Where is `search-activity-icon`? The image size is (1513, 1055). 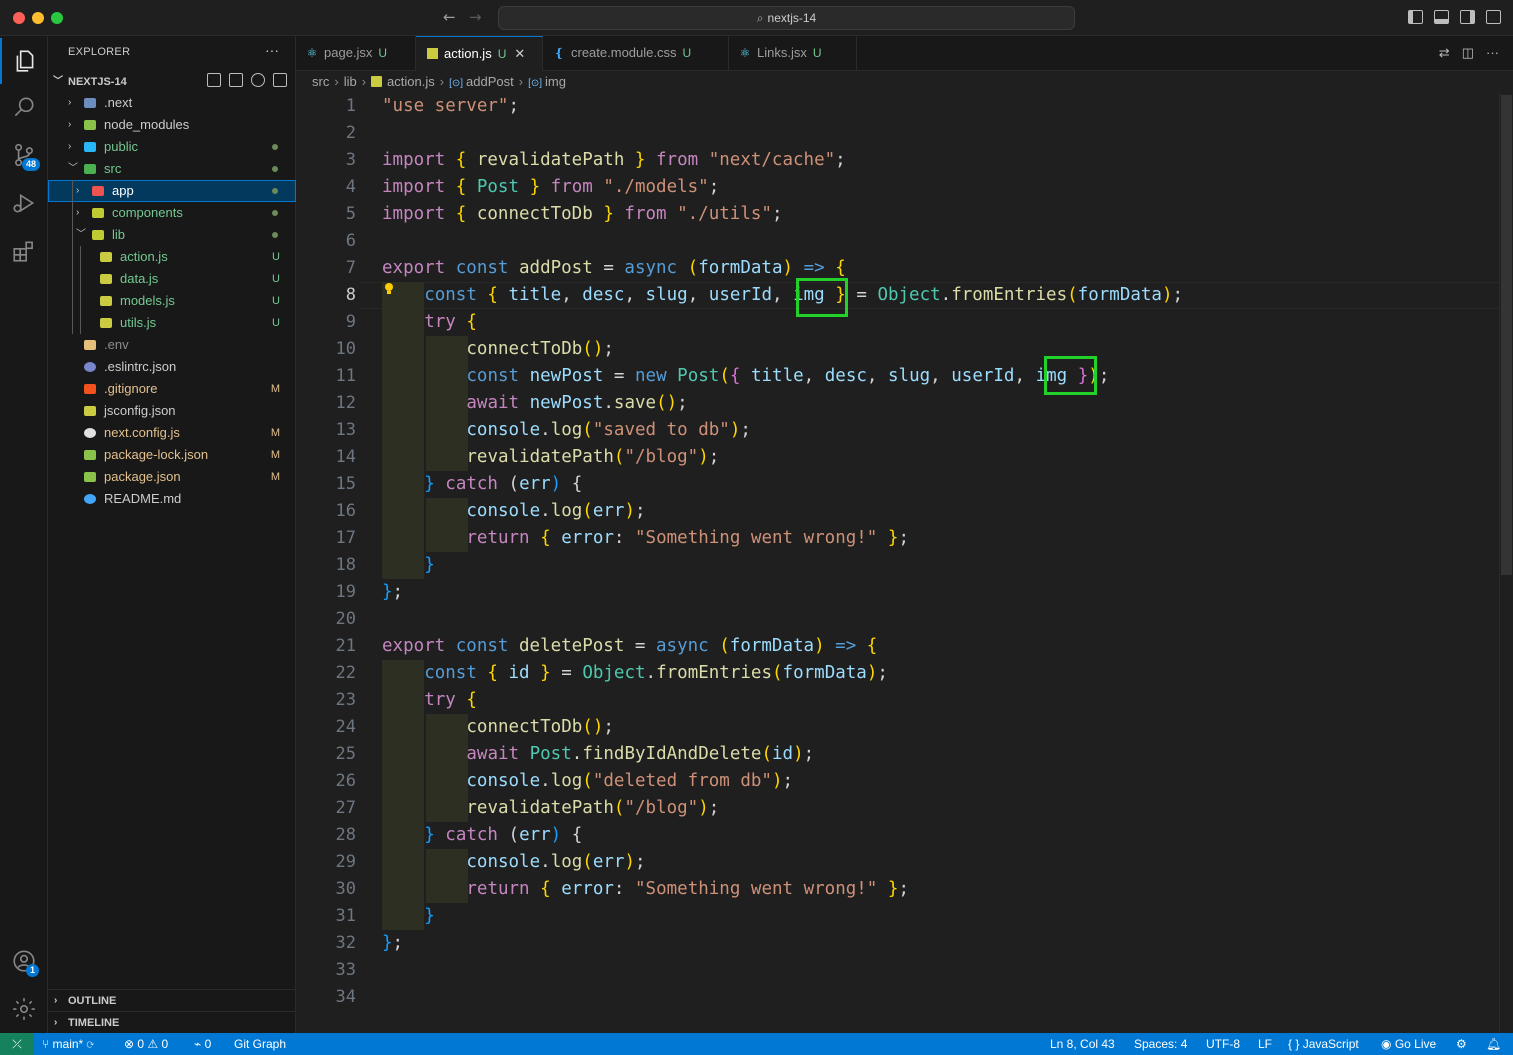 search-activity-icon is located at coordinates (24, 107).